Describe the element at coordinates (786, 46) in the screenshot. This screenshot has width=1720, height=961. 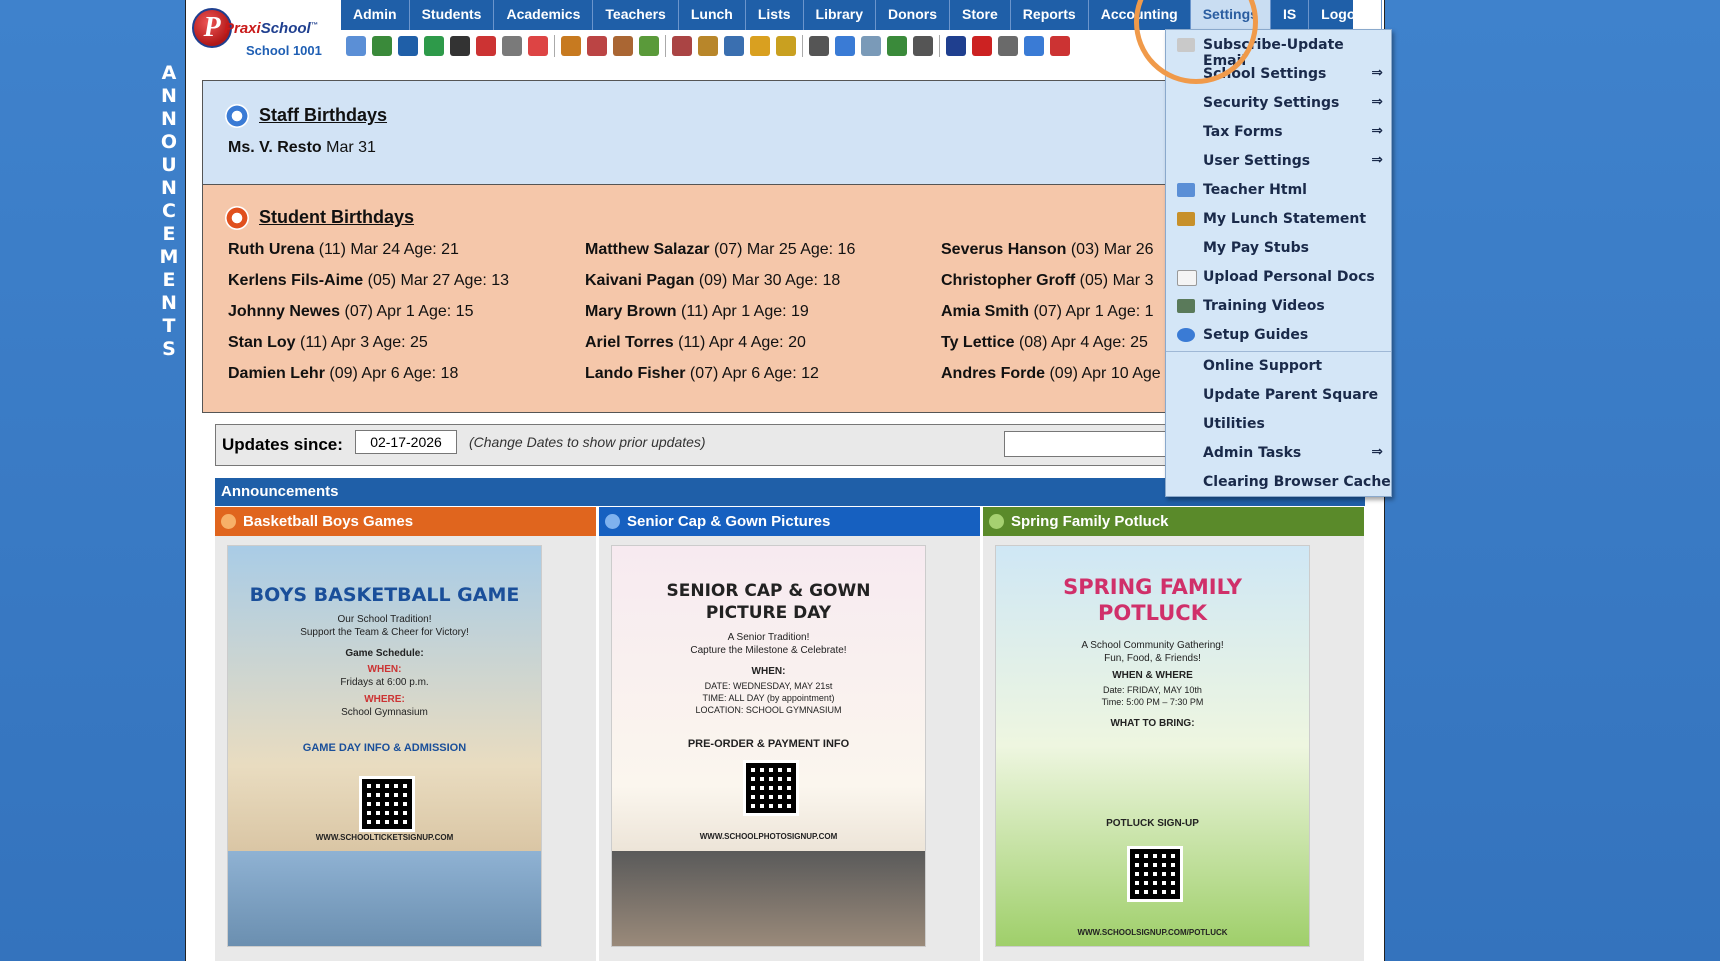
I see `forward-icon` at that location.